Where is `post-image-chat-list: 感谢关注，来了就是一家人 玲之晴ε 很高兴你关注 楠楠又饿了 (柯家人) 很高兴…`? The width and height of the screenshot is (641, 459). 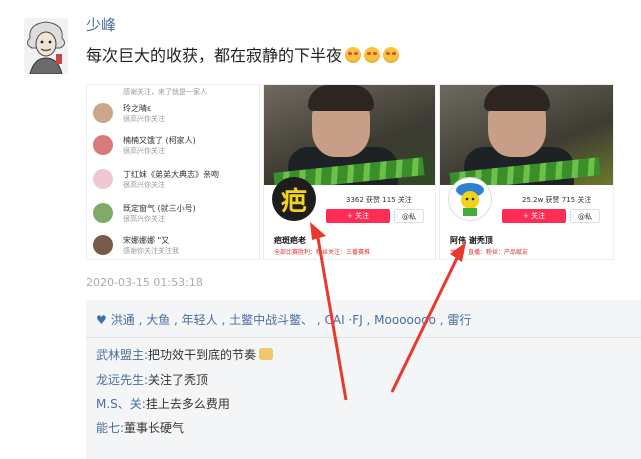 post-image-chat-list: 感谢关注，来了就是一家人 玲之晴ε 很高兴你关注 楠楠又饿了 (柯家人) 很高兴… is located at coordinates (173, 172).